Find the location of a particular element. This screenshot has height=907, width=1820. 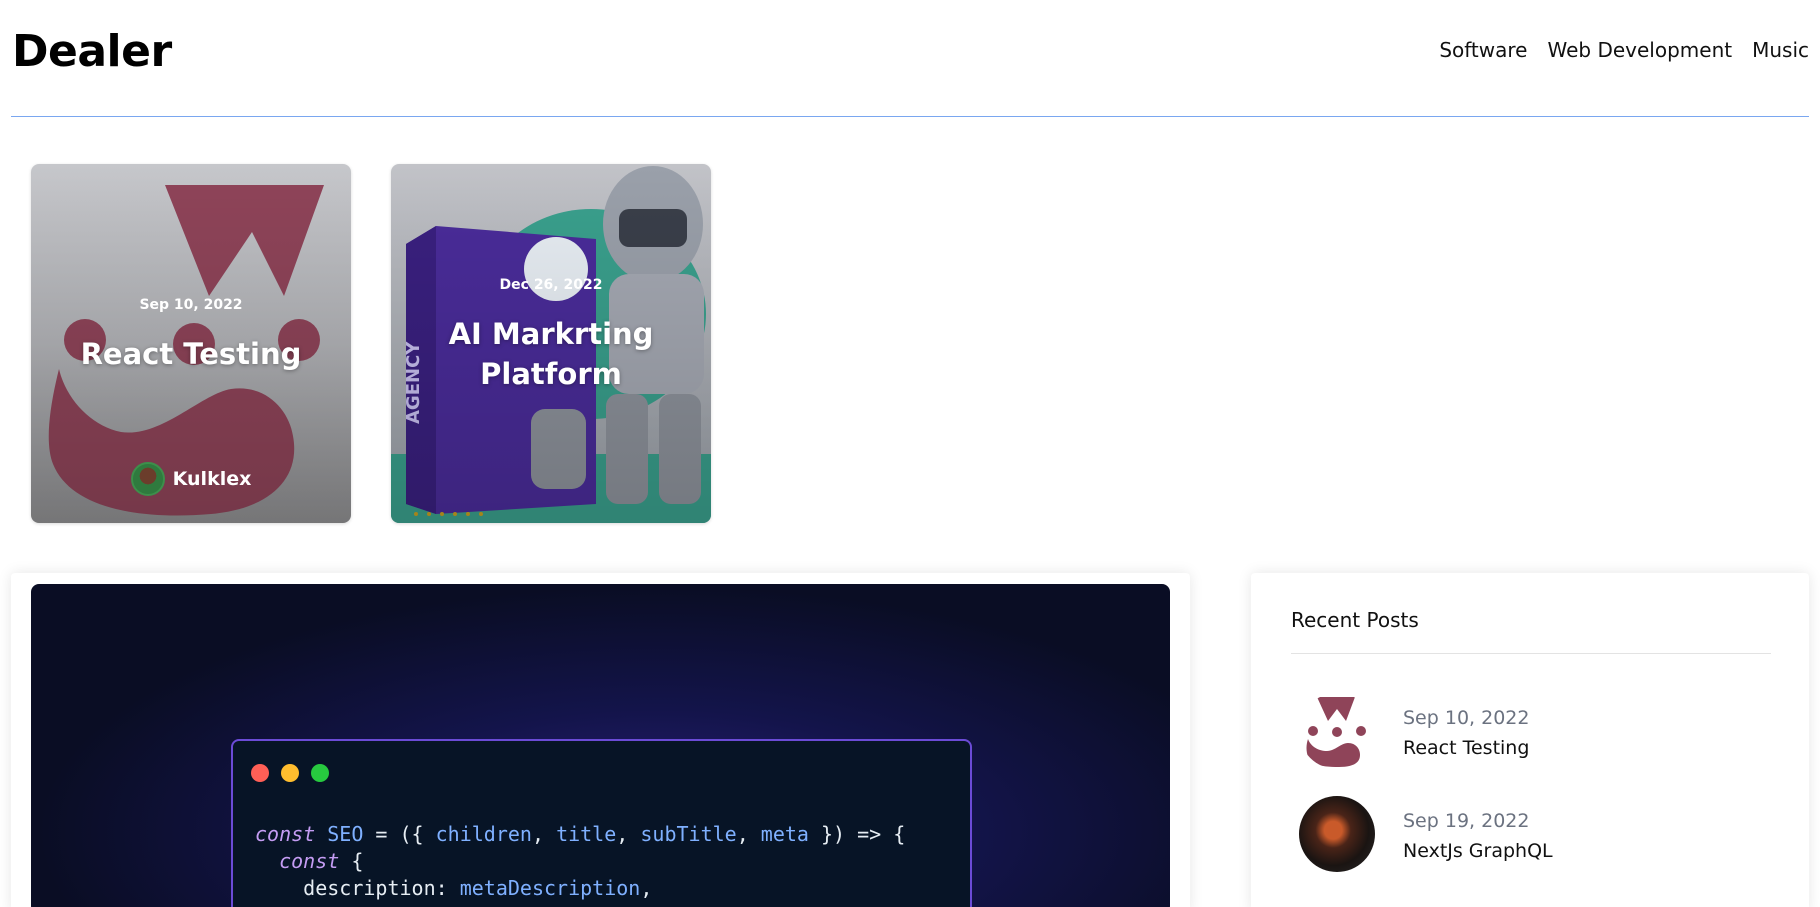

author-name: Kulklex is located at coordinates (212, 479).